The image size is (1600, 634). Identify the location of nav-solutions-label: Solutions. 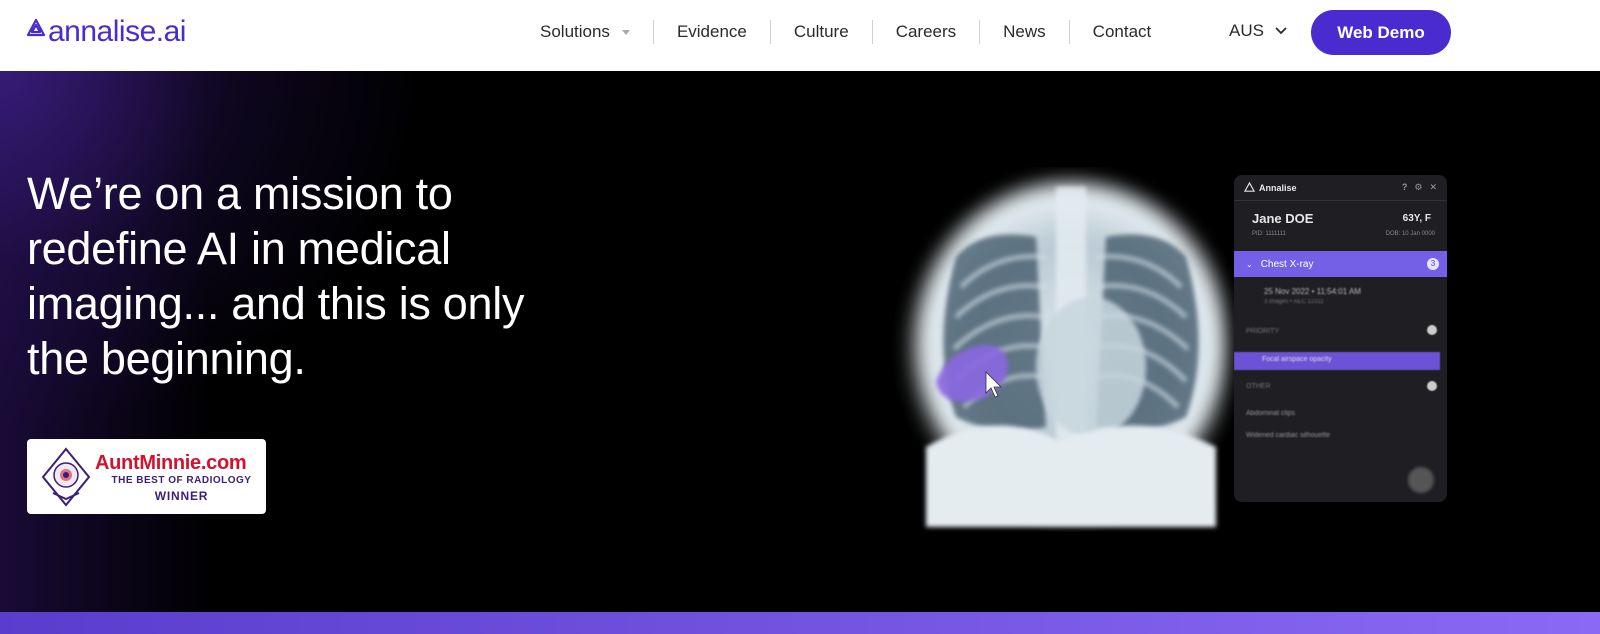
(575, 31).